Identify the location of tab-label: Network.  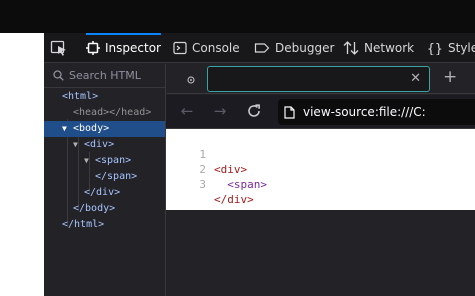
(389, 48).